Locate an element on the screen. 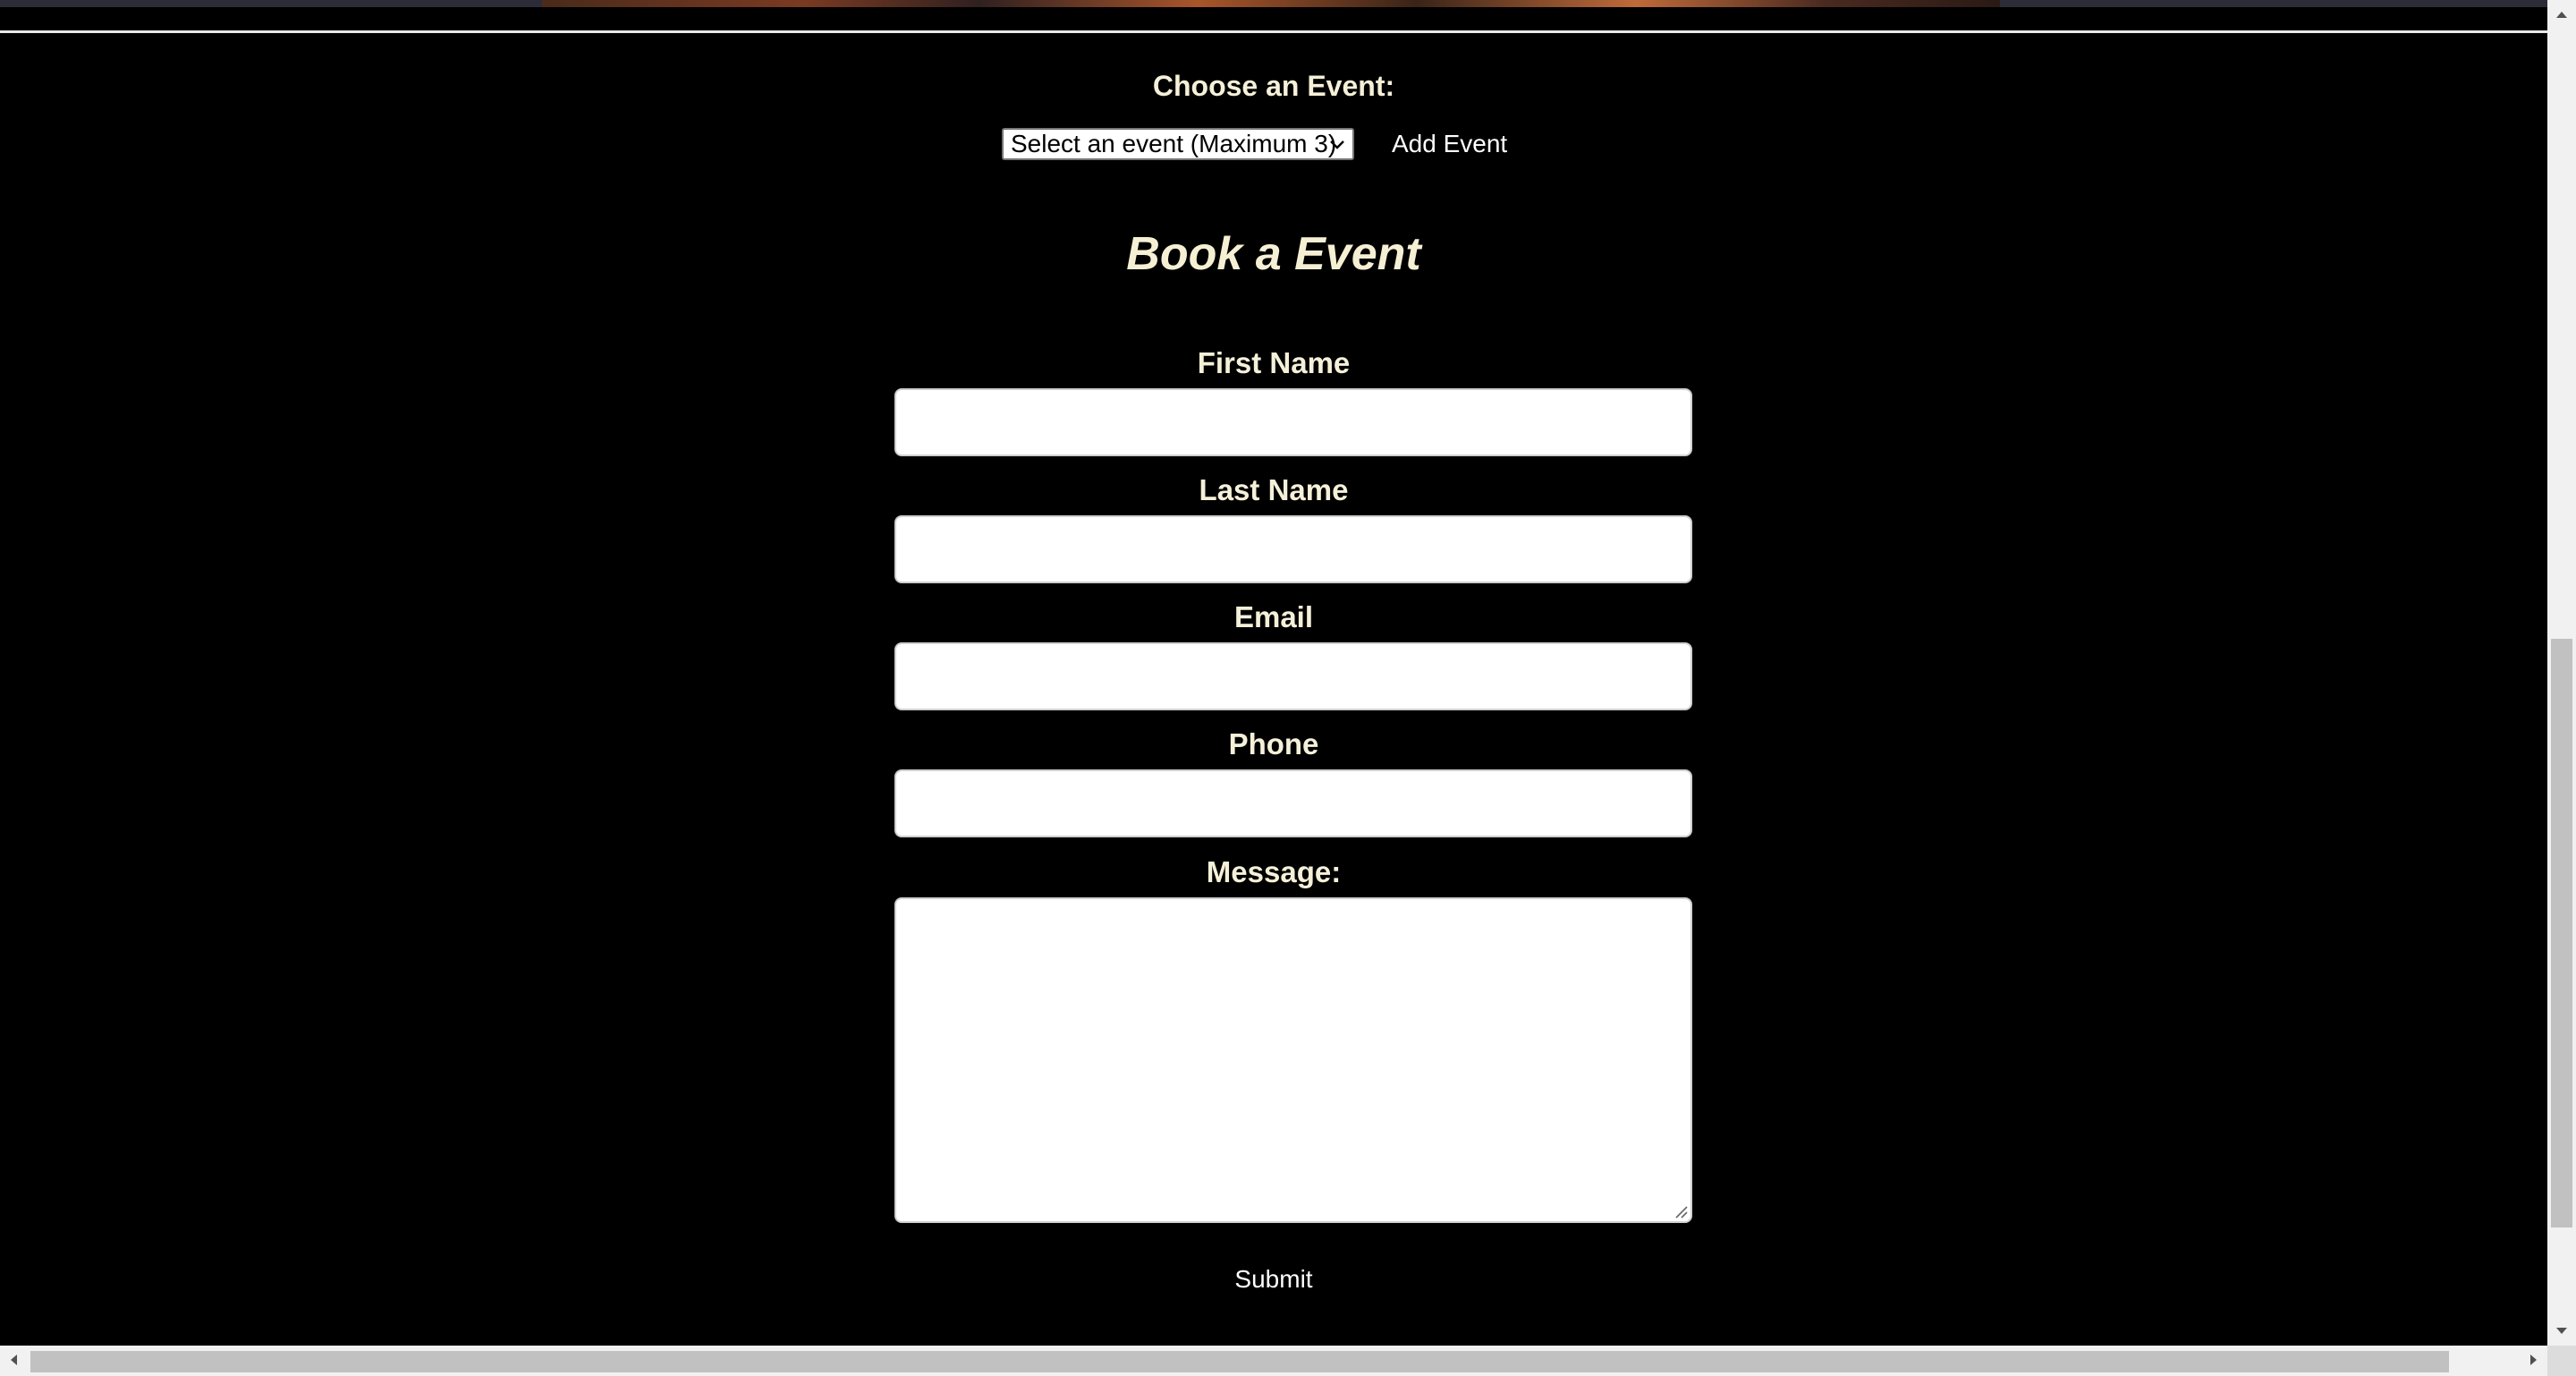  choose-event-heading: Choose an Event: is located at coordinates (1273, 86).